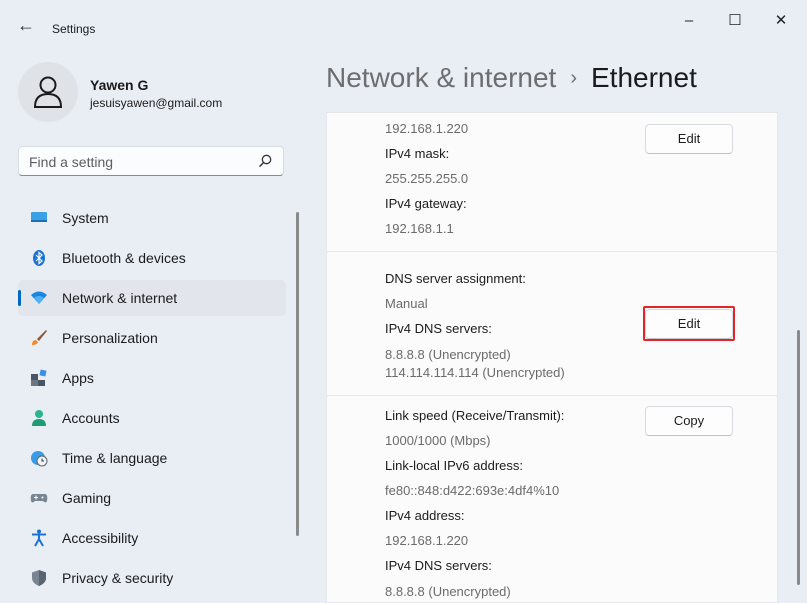 This screenshot has width=807, height=603. What do you see at coordinates (71, 162) in the screenshot?
I see `search-placeholder: Find a setting` at bounding box center [71, 162].